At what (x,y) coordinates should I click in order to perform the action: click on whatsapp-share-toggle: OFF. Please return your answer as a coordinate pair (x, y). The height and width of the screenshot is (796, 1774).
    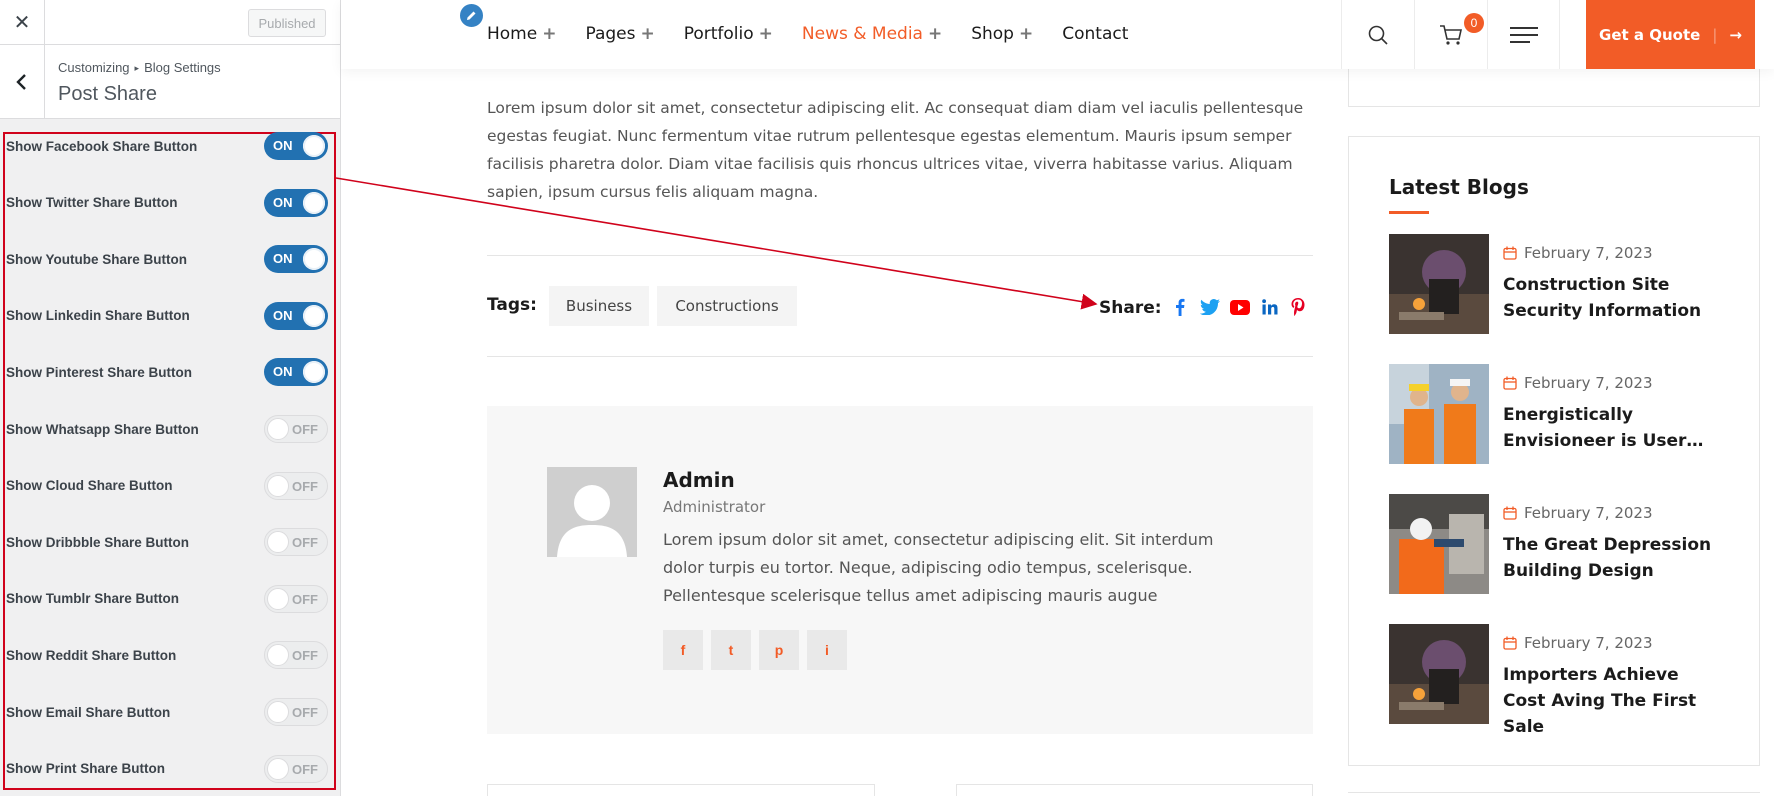
    Looking at the image, I should click on (296, 429).